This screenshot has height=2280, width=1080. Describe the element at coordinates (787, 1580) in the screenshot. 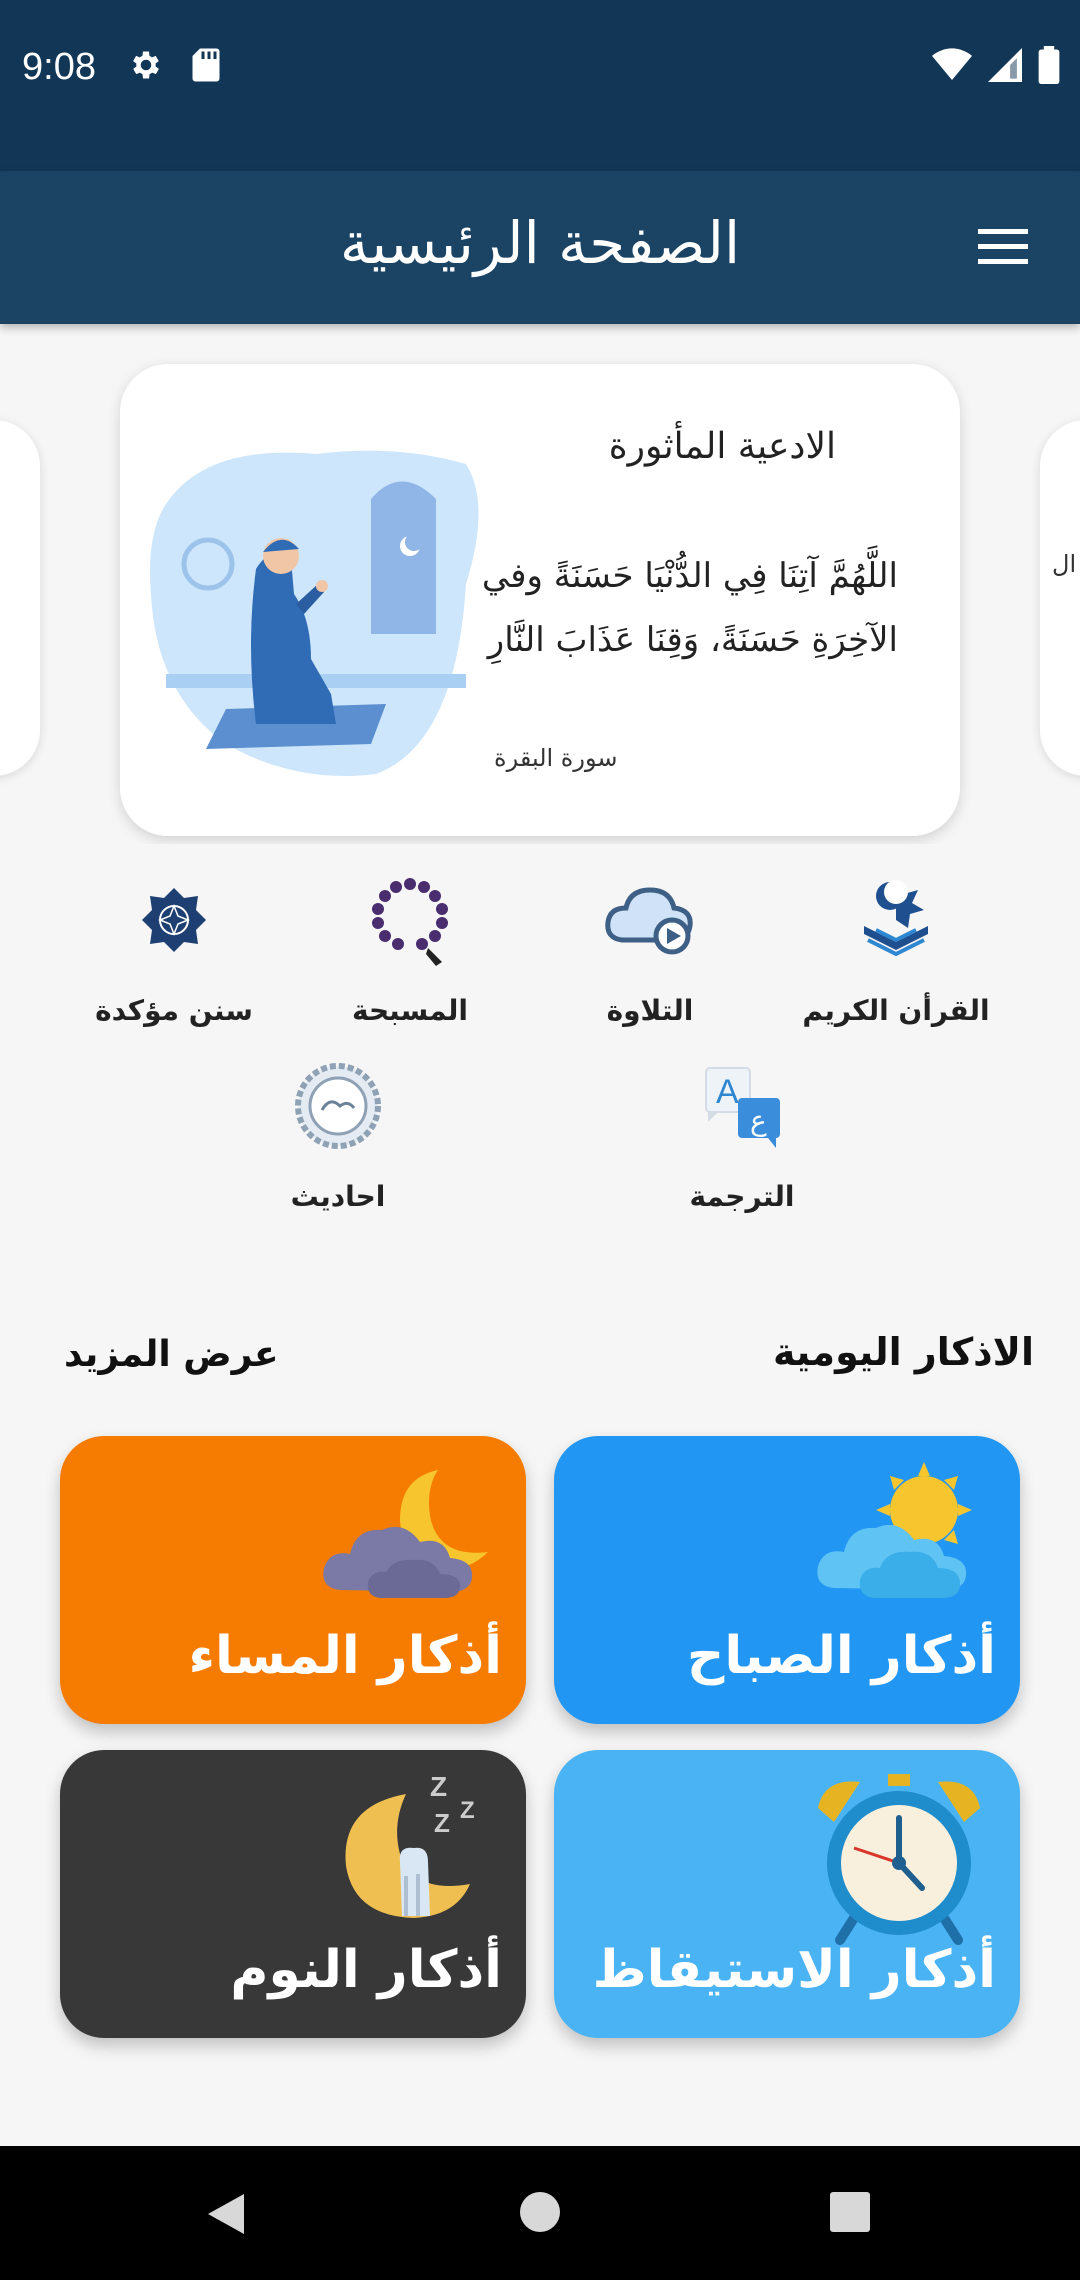

I see `morning-adhkar-tile: أذكار الصباح` at that location.